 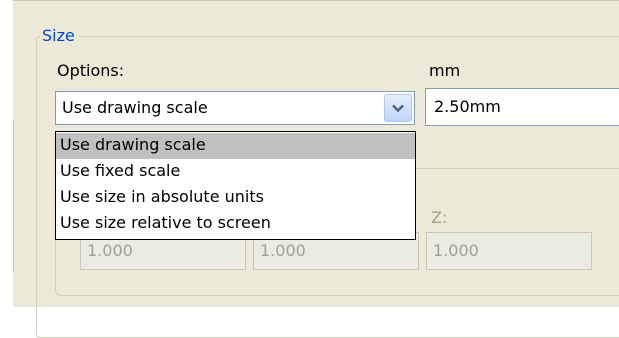 I want to click on chevron-down-icon, so click(x=398, y=108).